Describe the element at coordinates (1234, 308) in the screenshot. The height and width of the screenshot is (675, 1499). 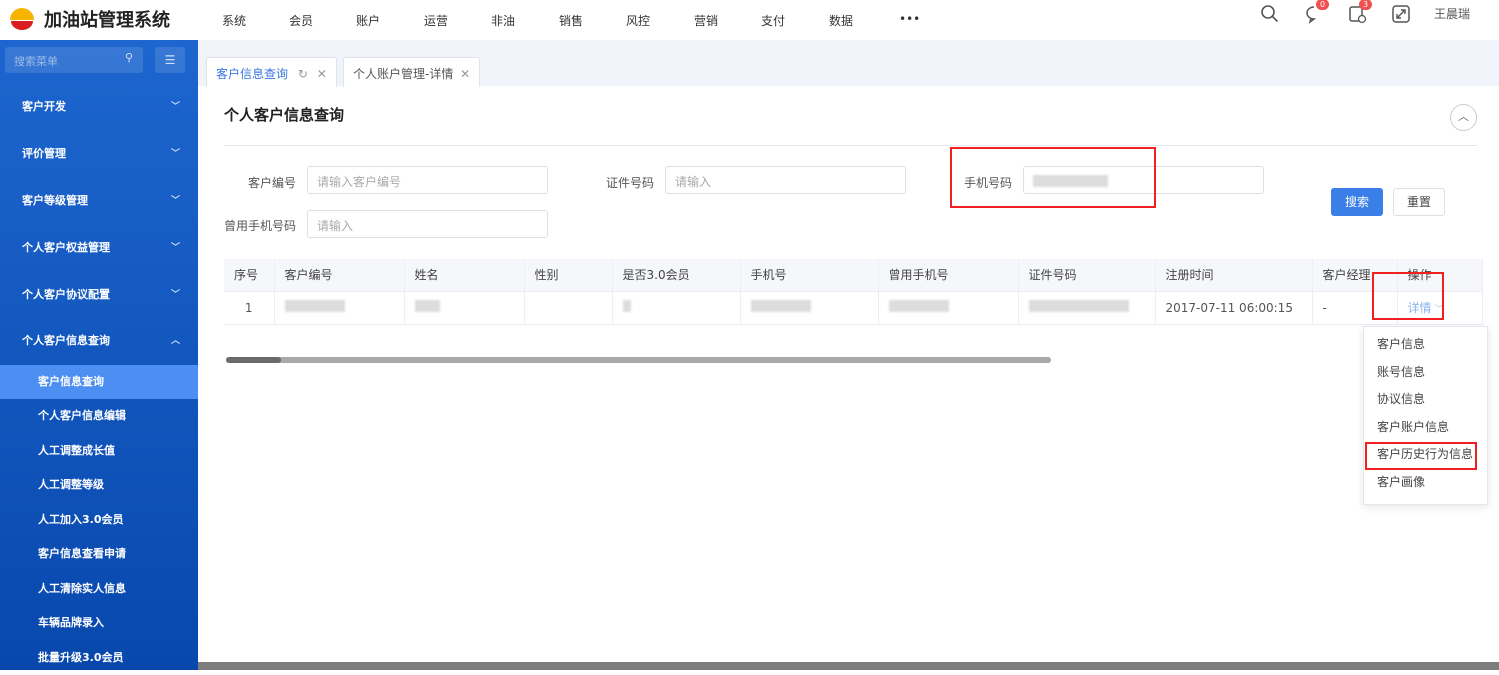
I see `cell-reg-time: 2017-07-11 06:00:15` at that location.